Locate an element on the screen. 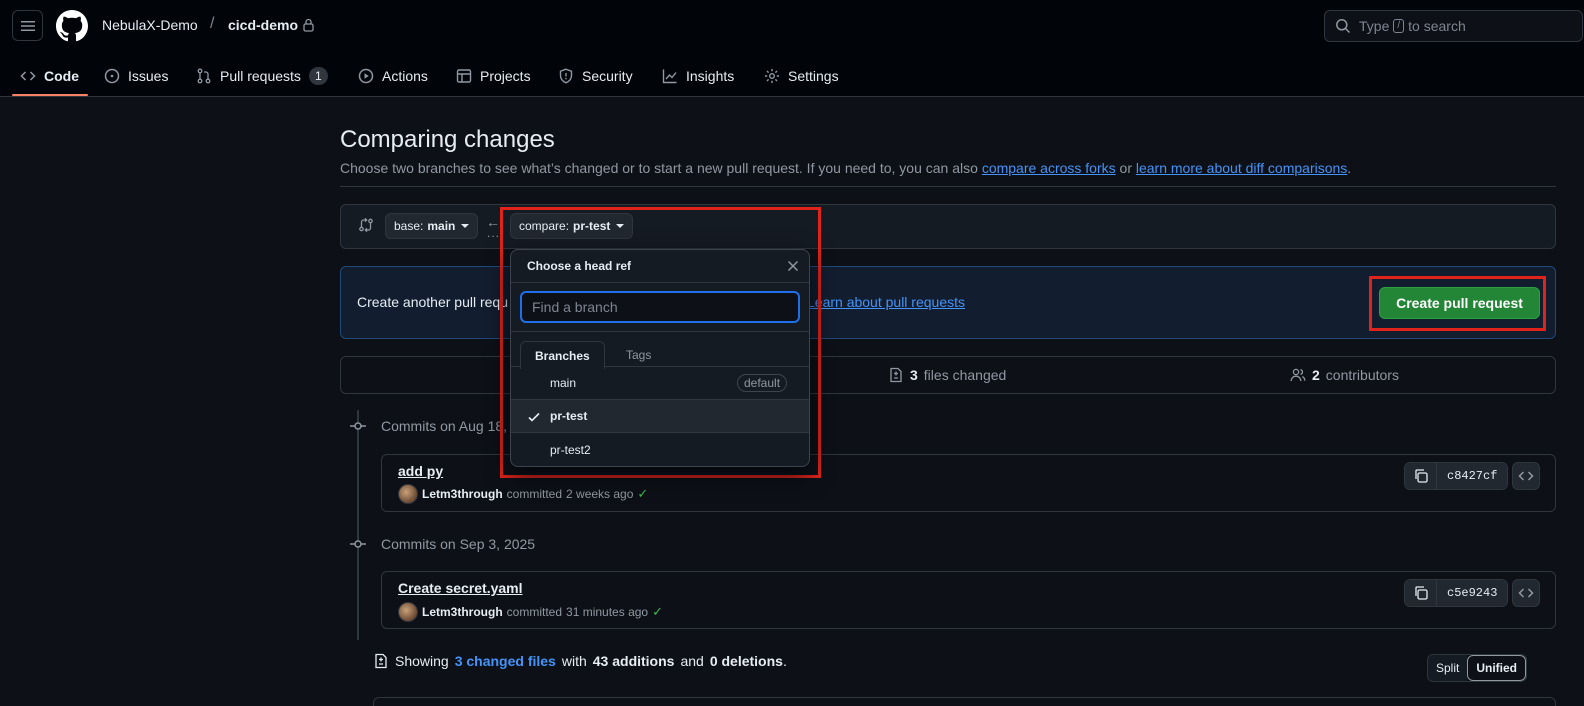 This screenshot has width=1584, height=706. files-changed-count: 3 is located at coordinates (914, 375).